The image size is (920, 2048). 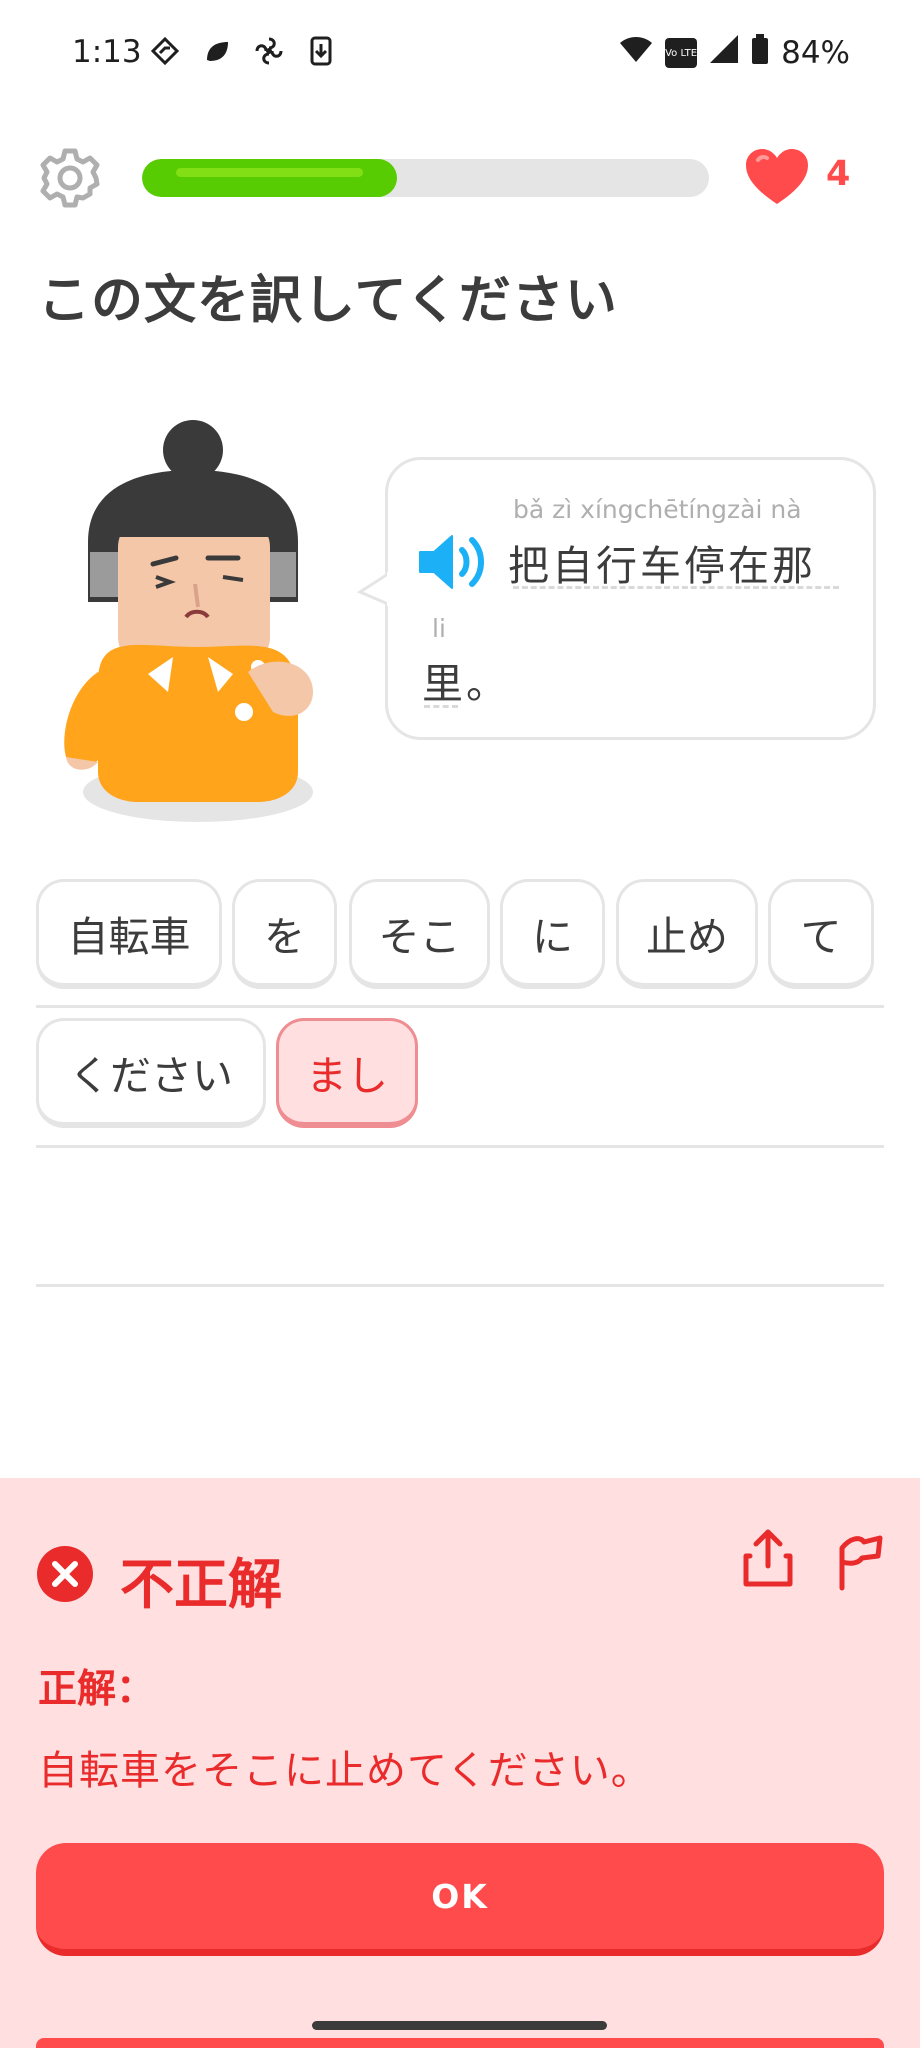 I want to click on speech-bubble-tail, so click(x=374, y=589).